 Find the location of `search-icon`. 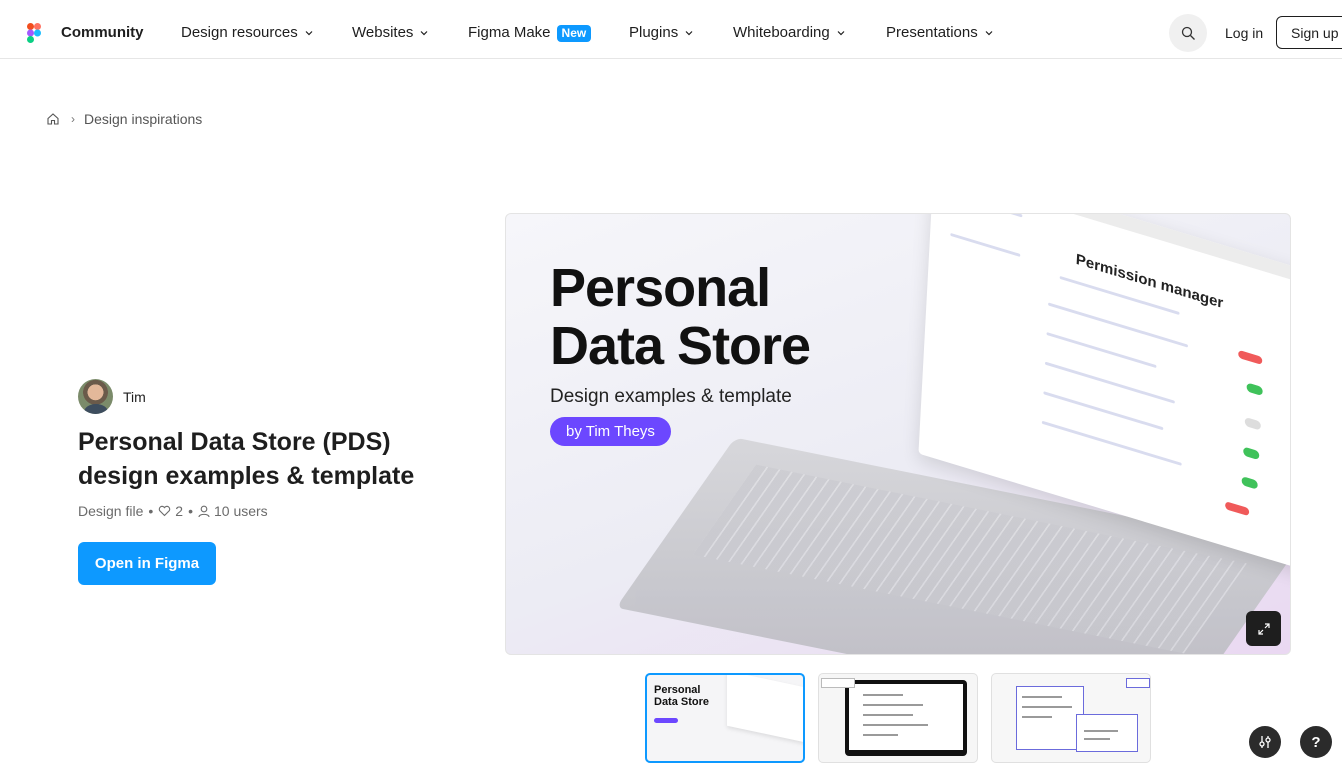

search-icon is located at coordinates (1188, 33).